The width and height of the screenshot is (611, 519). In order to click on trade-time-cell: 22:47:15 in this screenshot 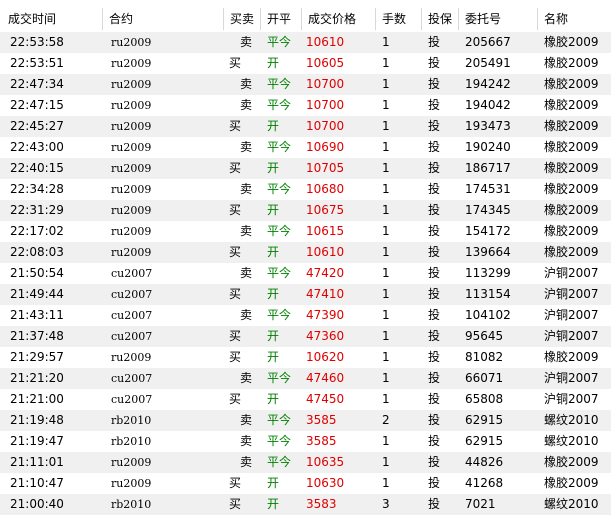, I will do `click(37, 105)`.